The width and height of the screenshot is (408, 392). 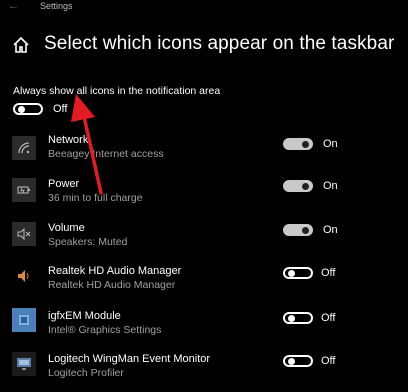 What do you see at coordinates (298, 318) in the screenshot?
I see `igfxem-toggle` at bounding box center [298, 318].